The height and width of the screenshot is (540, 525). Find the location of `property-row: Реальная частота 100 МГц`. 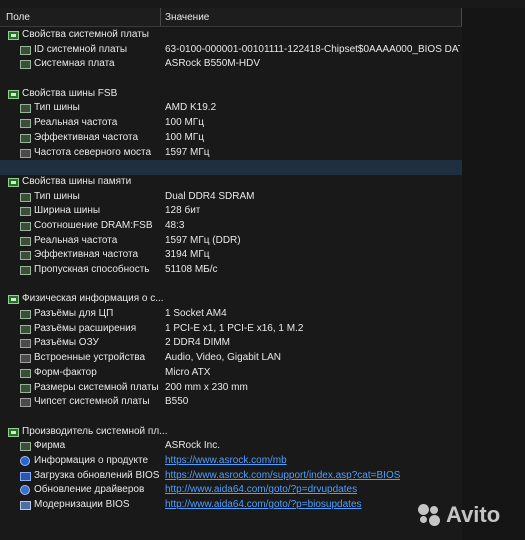

property-row: Реальная частота 100 МГц is located at coordinates (231, 123).